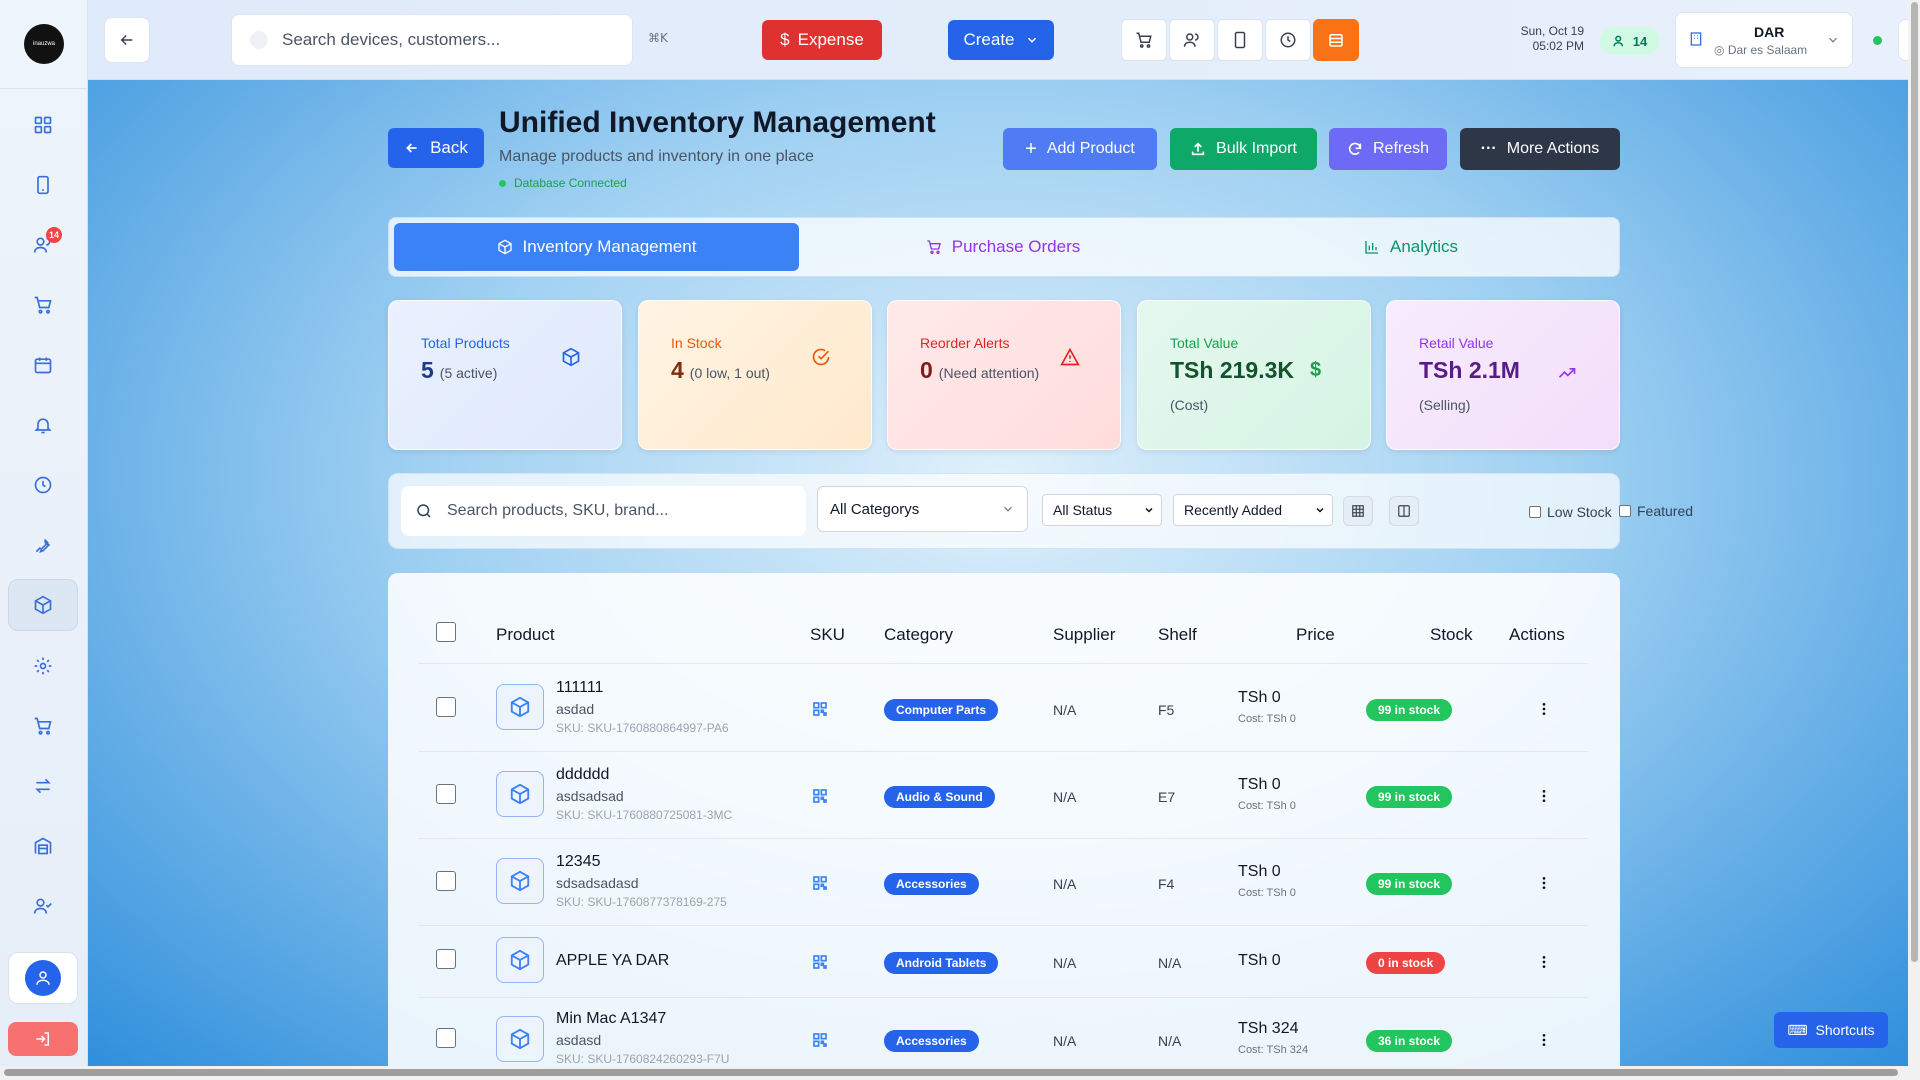 The width and height of the screenshot is (1920, 1080). What do you see at coordinates (1355, 148) in the screenshot?
I see `refresh-icon` at bounding box center [1355, 148].